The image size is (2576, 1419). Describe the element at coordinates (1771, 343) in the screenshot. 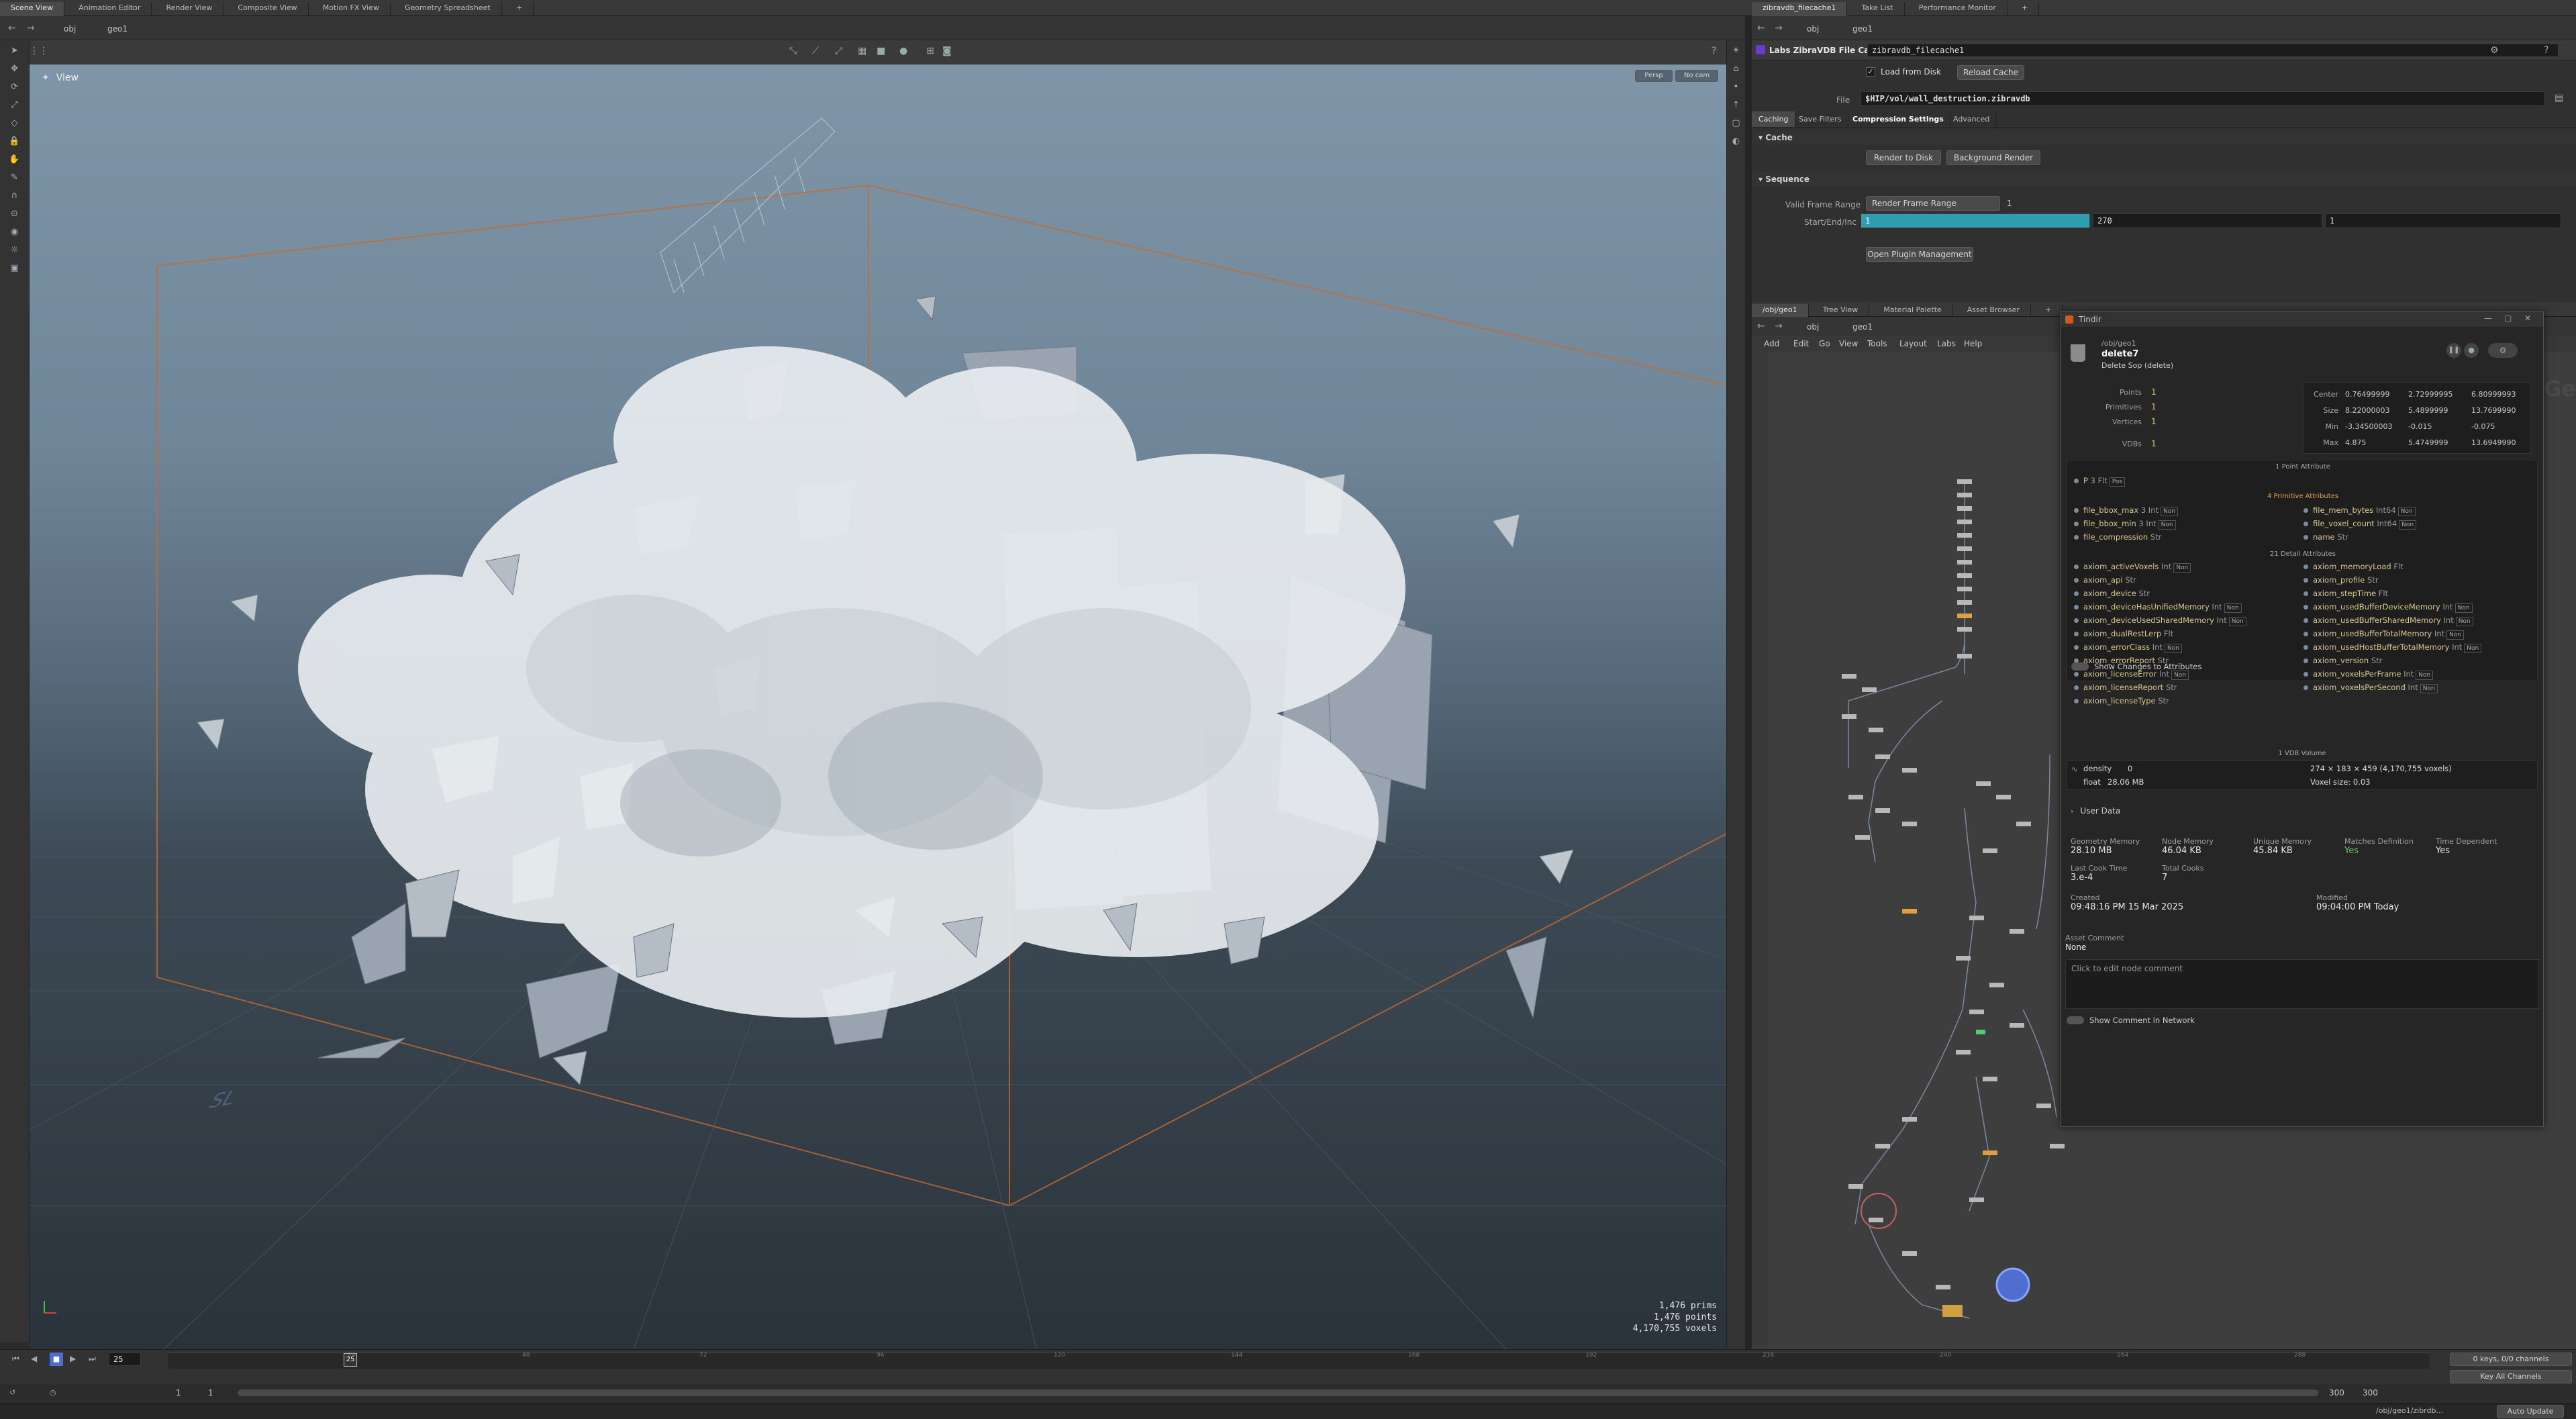

I see `menu-add: Add` at that location.